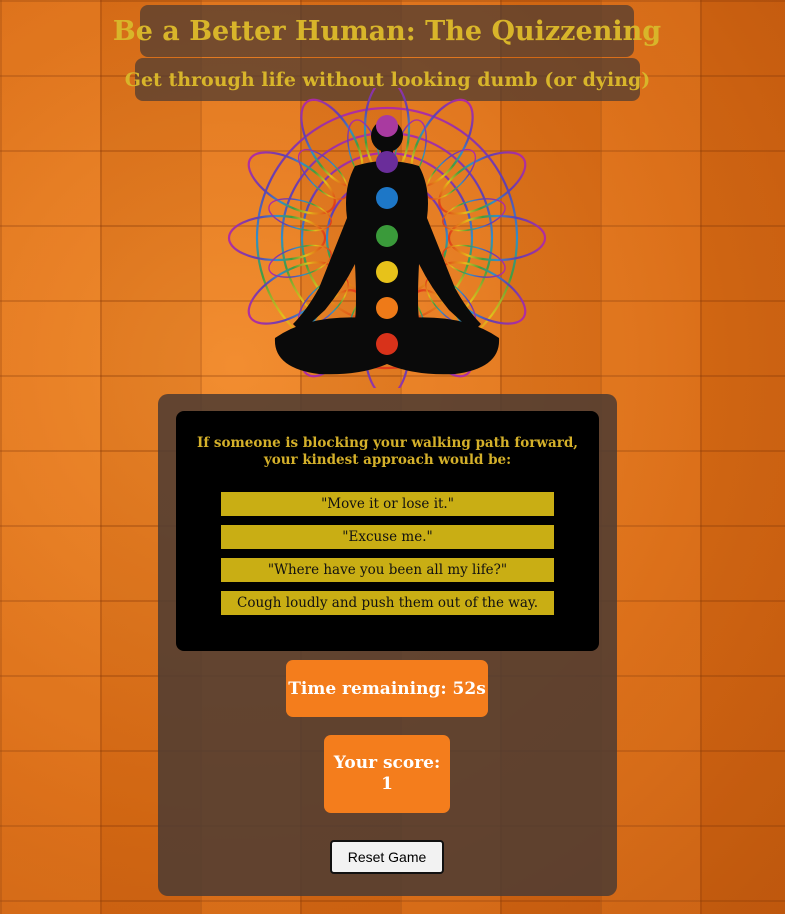  I want to click on score-value: 1, so click(387, 784).